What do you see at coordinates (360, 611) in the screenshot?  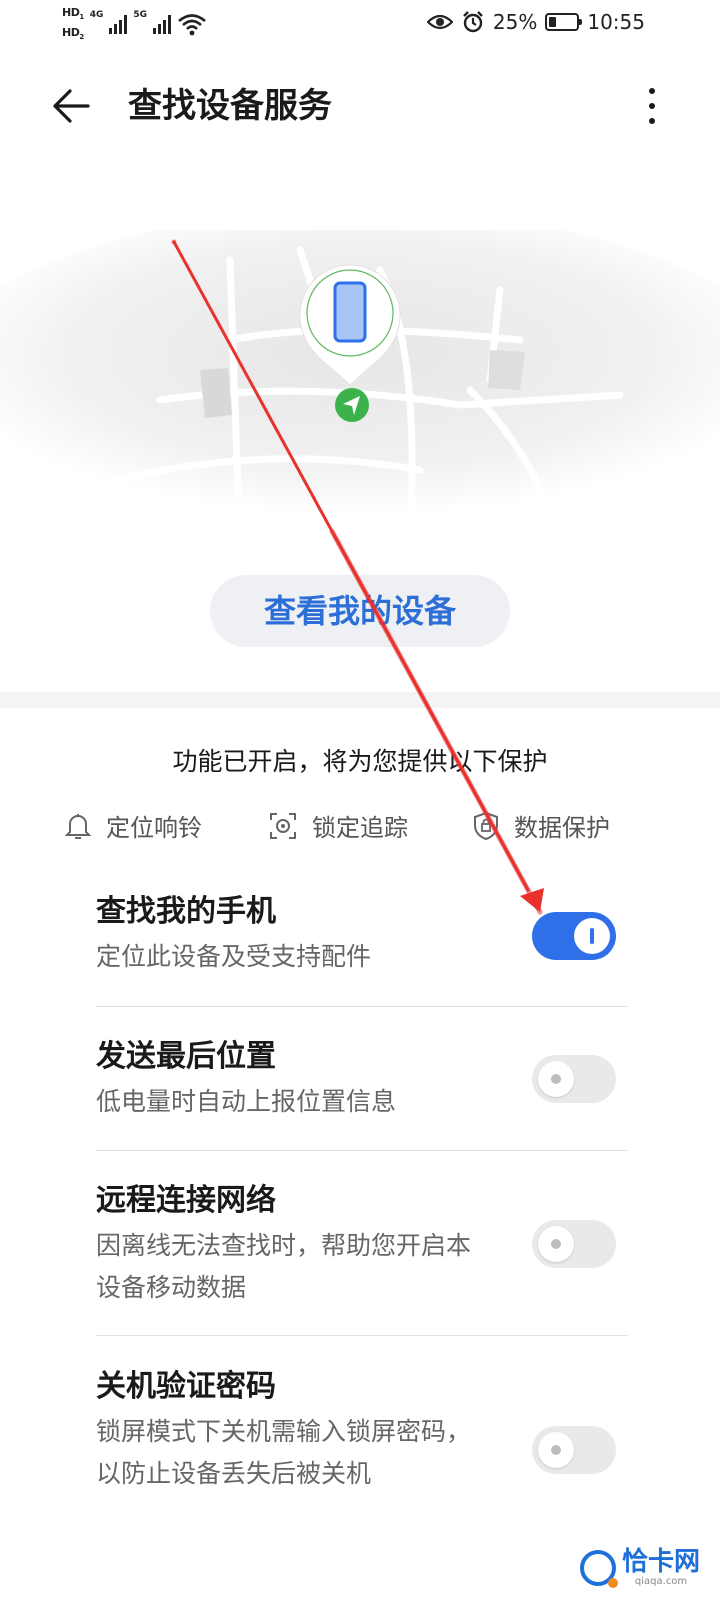 I see `view-my-device-button: 查看我的设备` at bounding box center [360, 611].